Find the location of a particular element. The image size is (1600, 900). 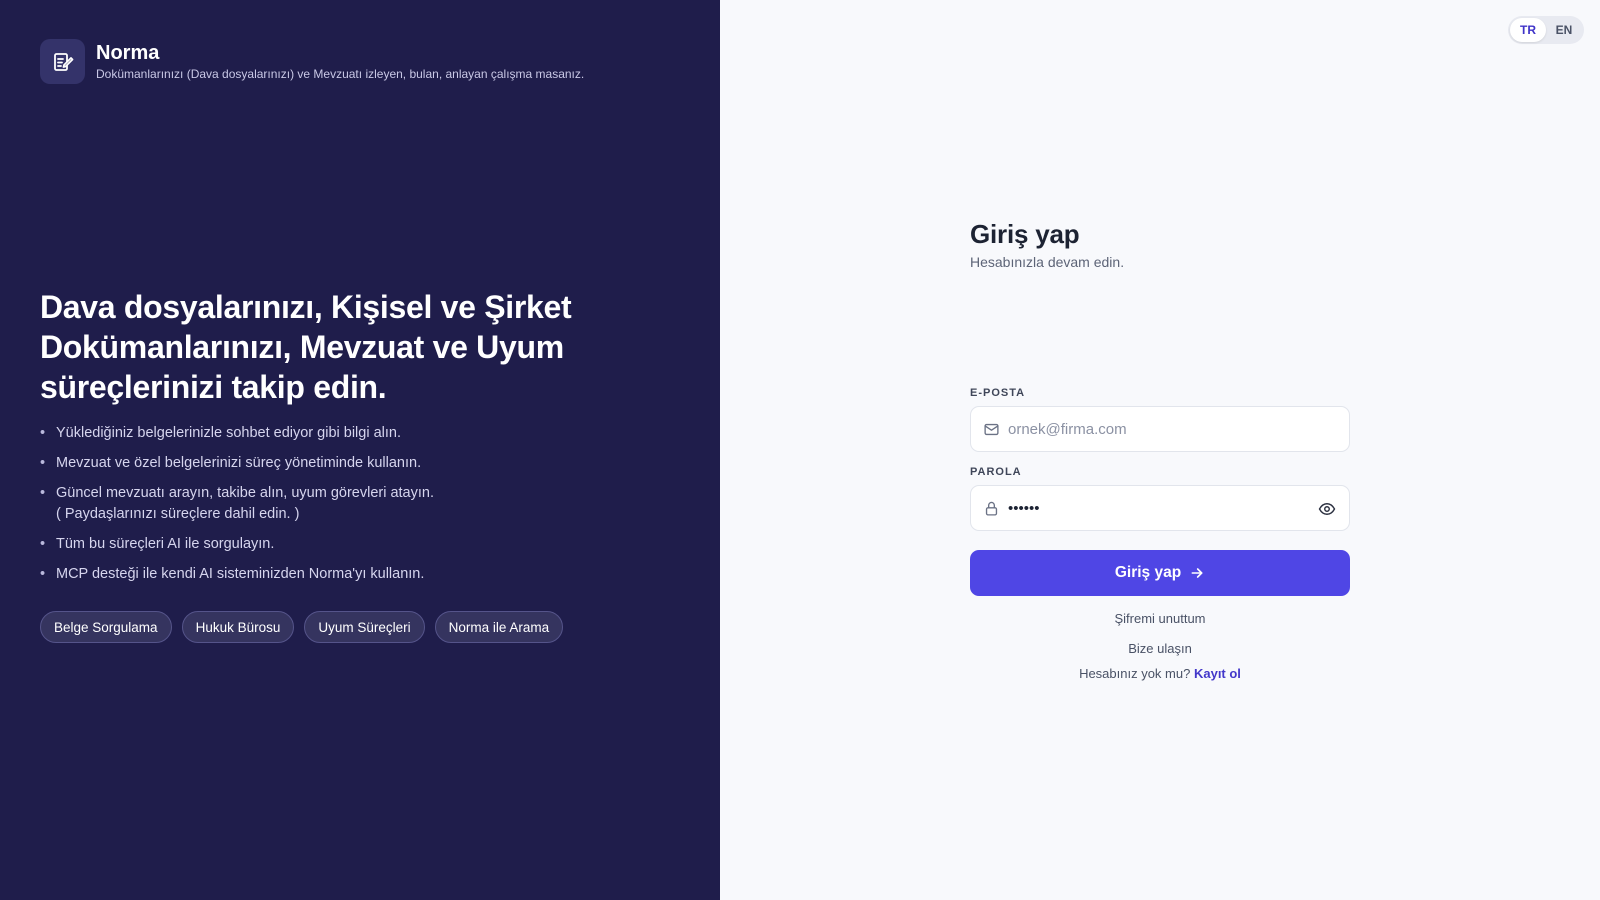

document-edit-icon is located at coordinates (62, 61).